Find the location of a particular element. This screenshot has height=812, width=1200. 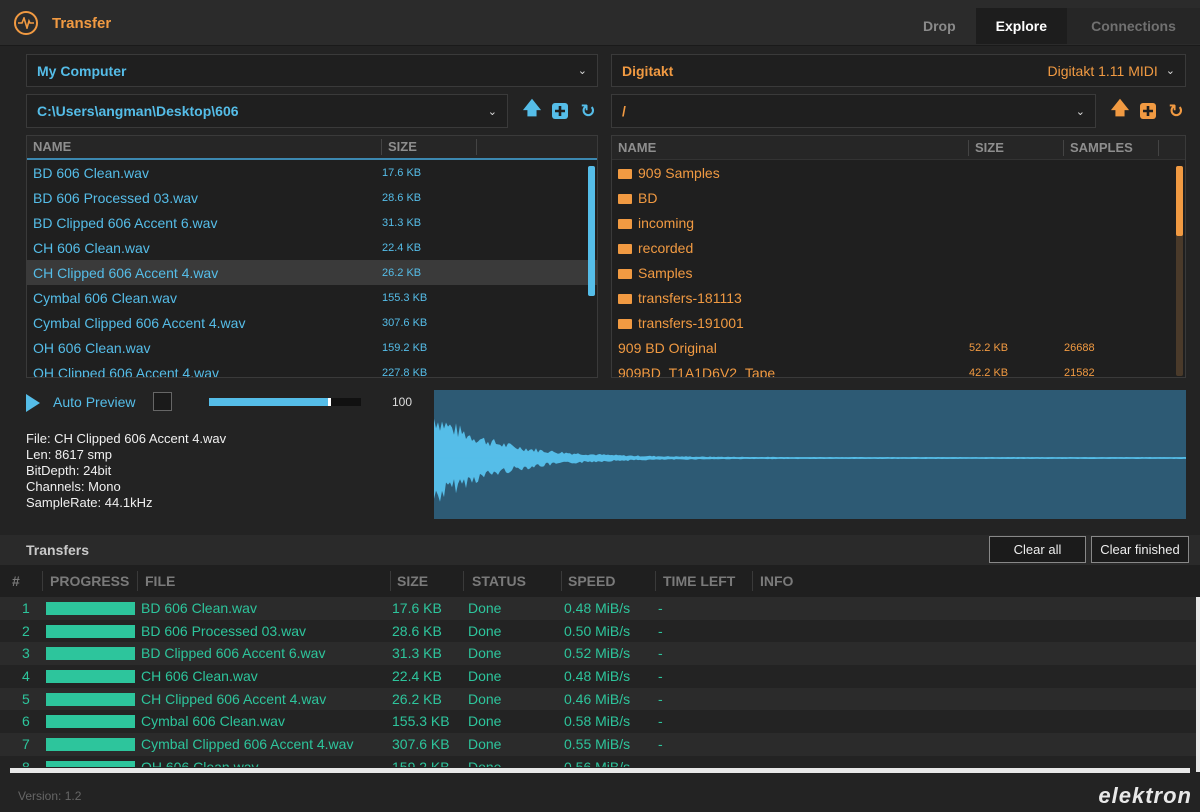

volume-handle is located at coordinates (329, 402).